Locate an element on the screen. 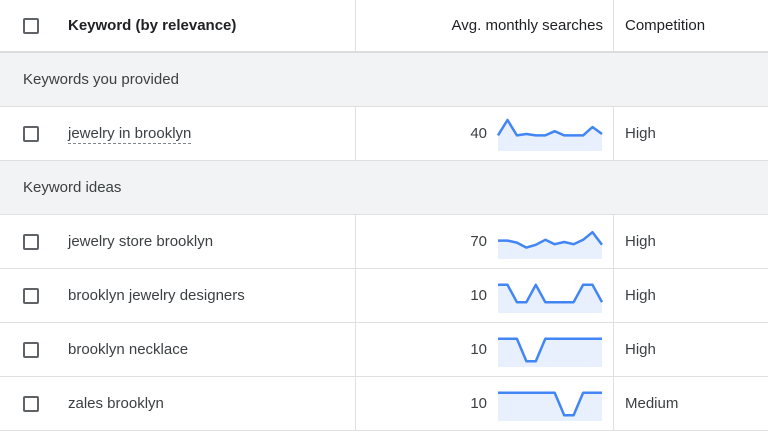 This screenshot has width=768, height=435. section-keywords-provided: Keywords you provided is located at coordinates (384, 80).